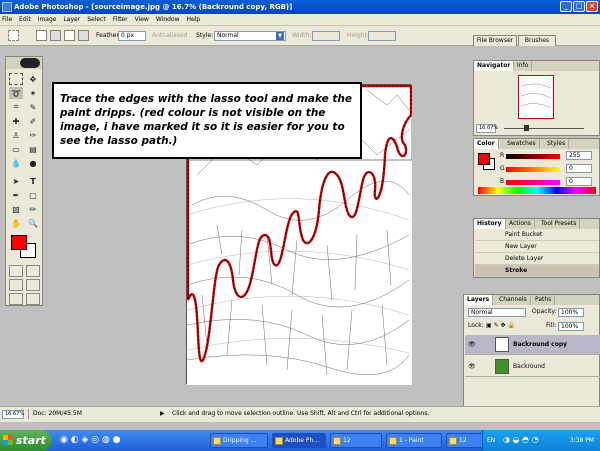 The height and width of the screenshot is (451, 600). Describe the element at coordinates (33, 271) in the screenshot. I see `quickmask-on-icon` at that location.